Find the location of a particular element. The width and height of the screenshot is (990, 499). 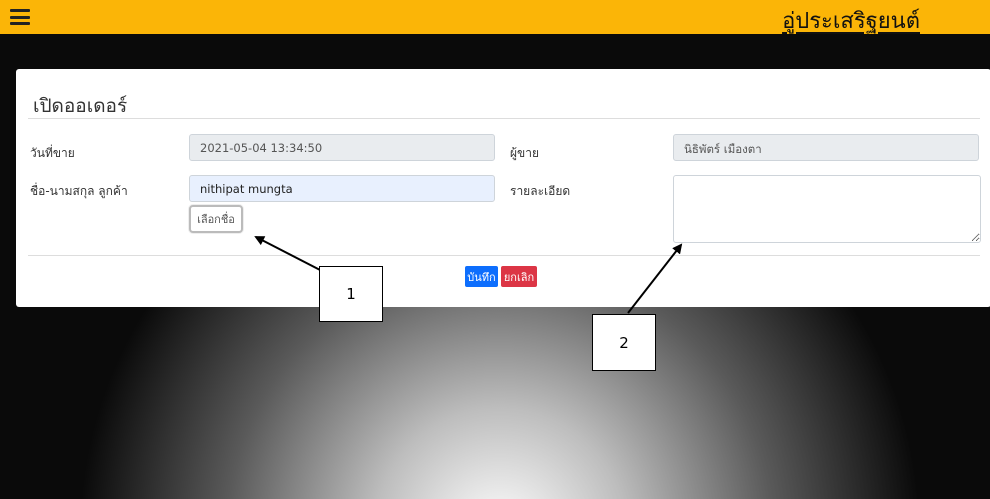

callout-box-2: 2 is located at coordinates (624, 342).